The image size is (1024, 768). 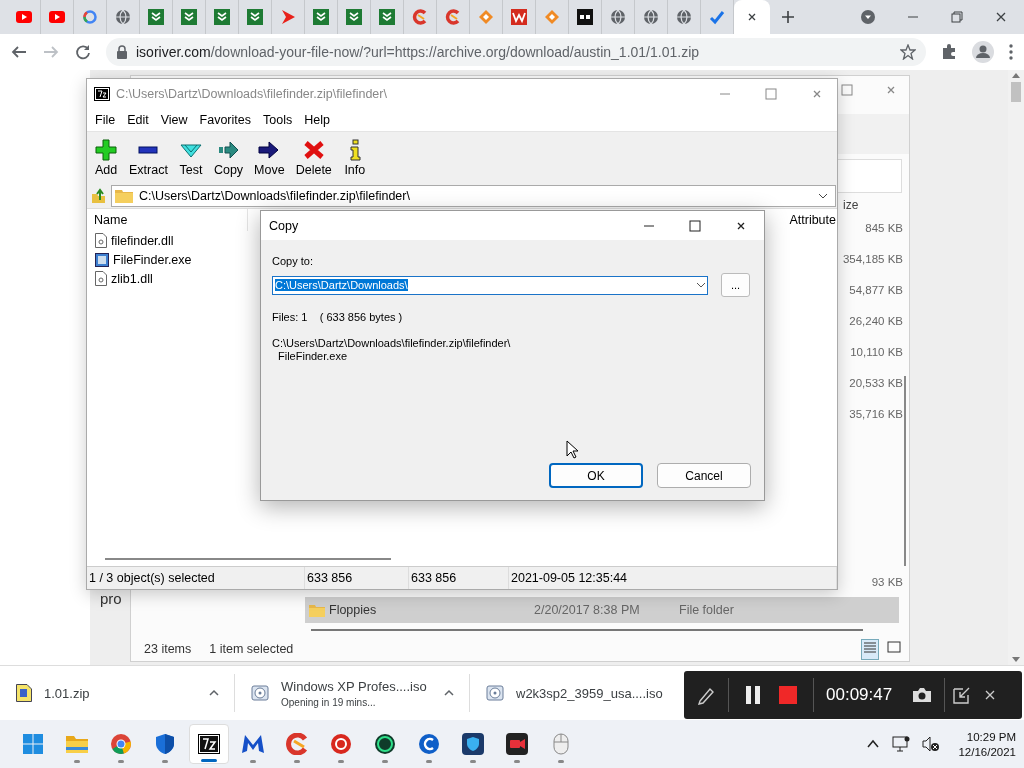 What do you see at coordinates (519, 17) in the screenshot?
I see `zigzag-icon` at bounding box center [519, 17].